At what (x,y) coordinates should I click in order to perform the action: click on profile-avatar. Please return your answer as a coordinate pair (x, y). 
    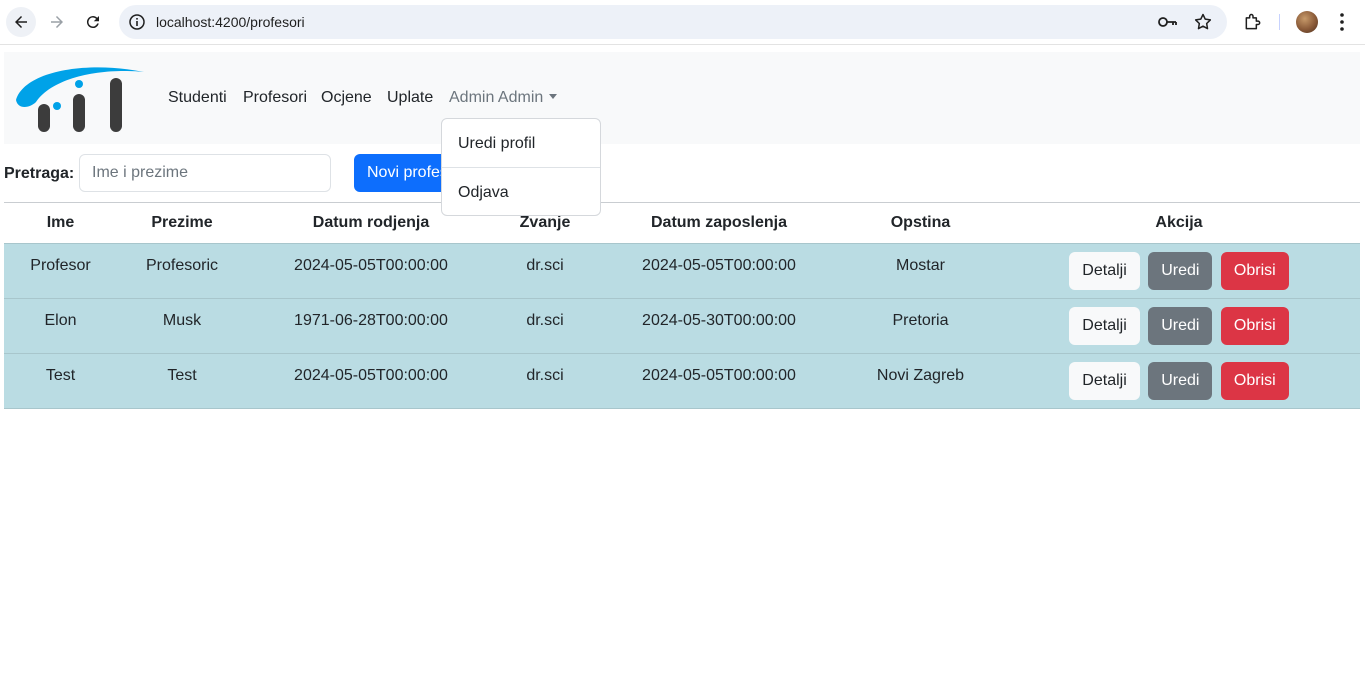
    Looking at the image, I should click on (1307, 22).